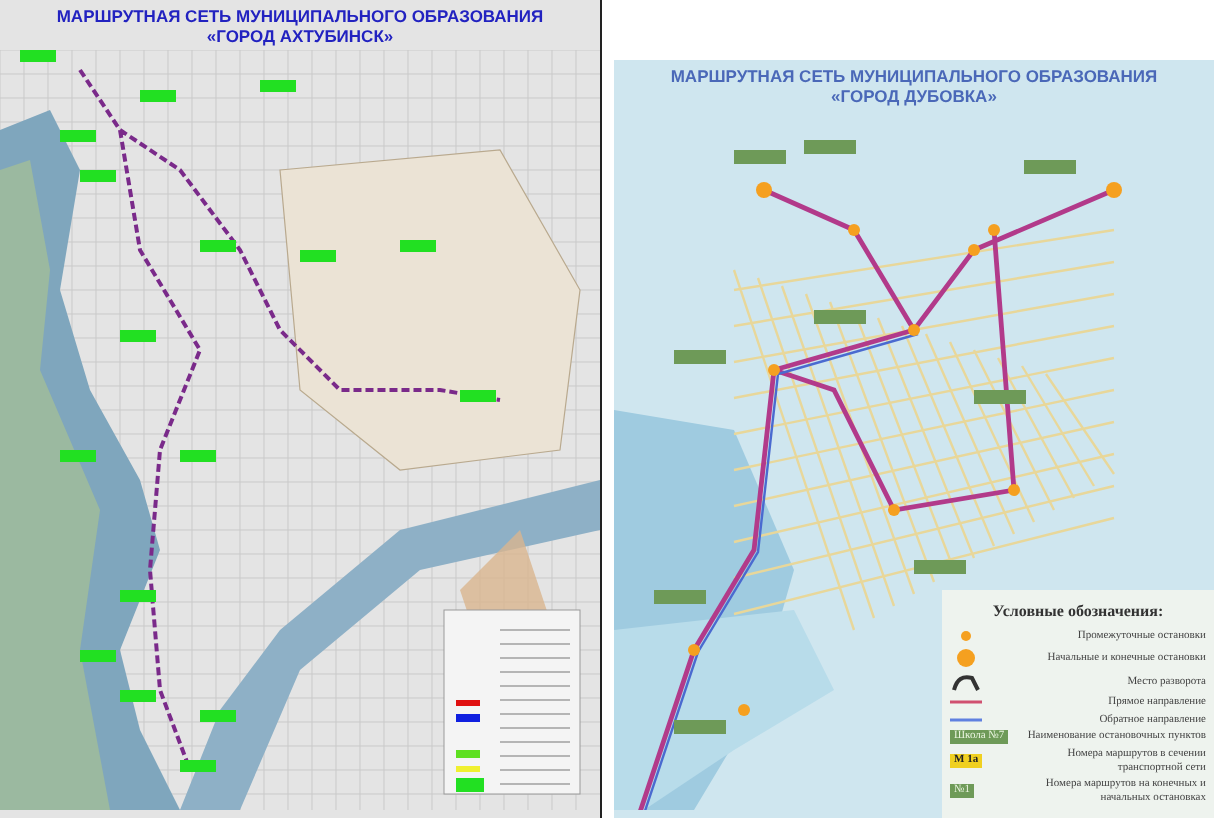 The image size is (1214, 818). Describe the element at coordinates (300, 36) in the screenshot. I see `map-title: «ГОРОД АХТУБИНСК»` at that location.